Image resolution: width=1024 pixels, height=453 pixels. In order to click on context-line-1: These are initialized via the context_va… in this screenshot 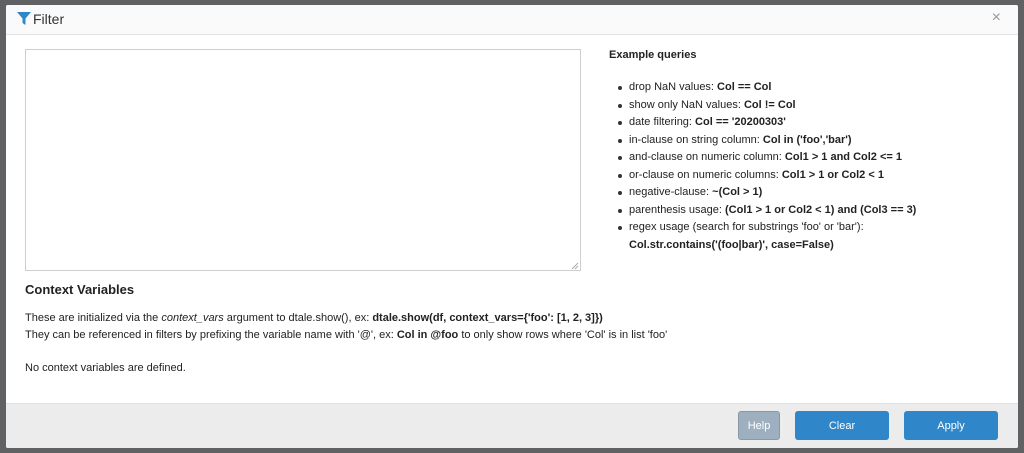, I will do `click(314, 318)`.